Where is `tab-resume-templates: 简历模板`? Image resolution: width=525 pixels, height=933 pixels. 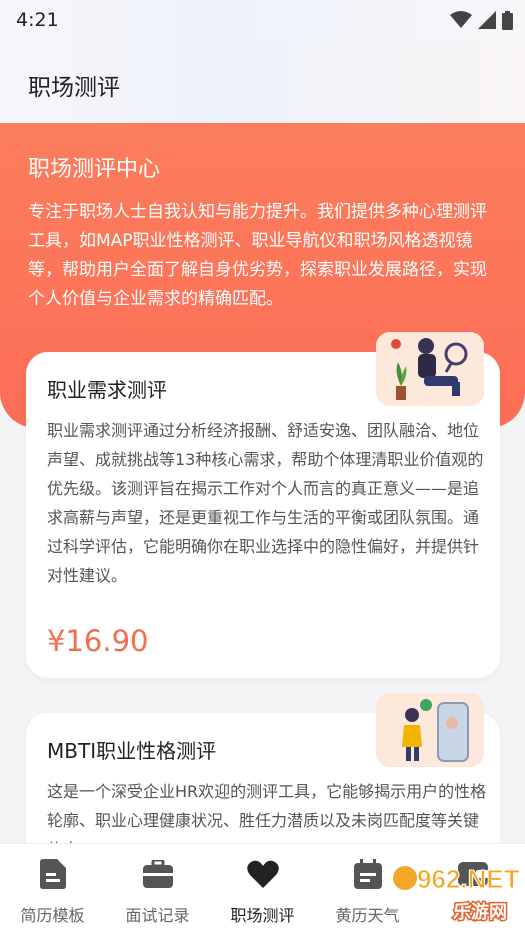 tab-resume-templates: 简历模板 is located at coordinates (52, 888).